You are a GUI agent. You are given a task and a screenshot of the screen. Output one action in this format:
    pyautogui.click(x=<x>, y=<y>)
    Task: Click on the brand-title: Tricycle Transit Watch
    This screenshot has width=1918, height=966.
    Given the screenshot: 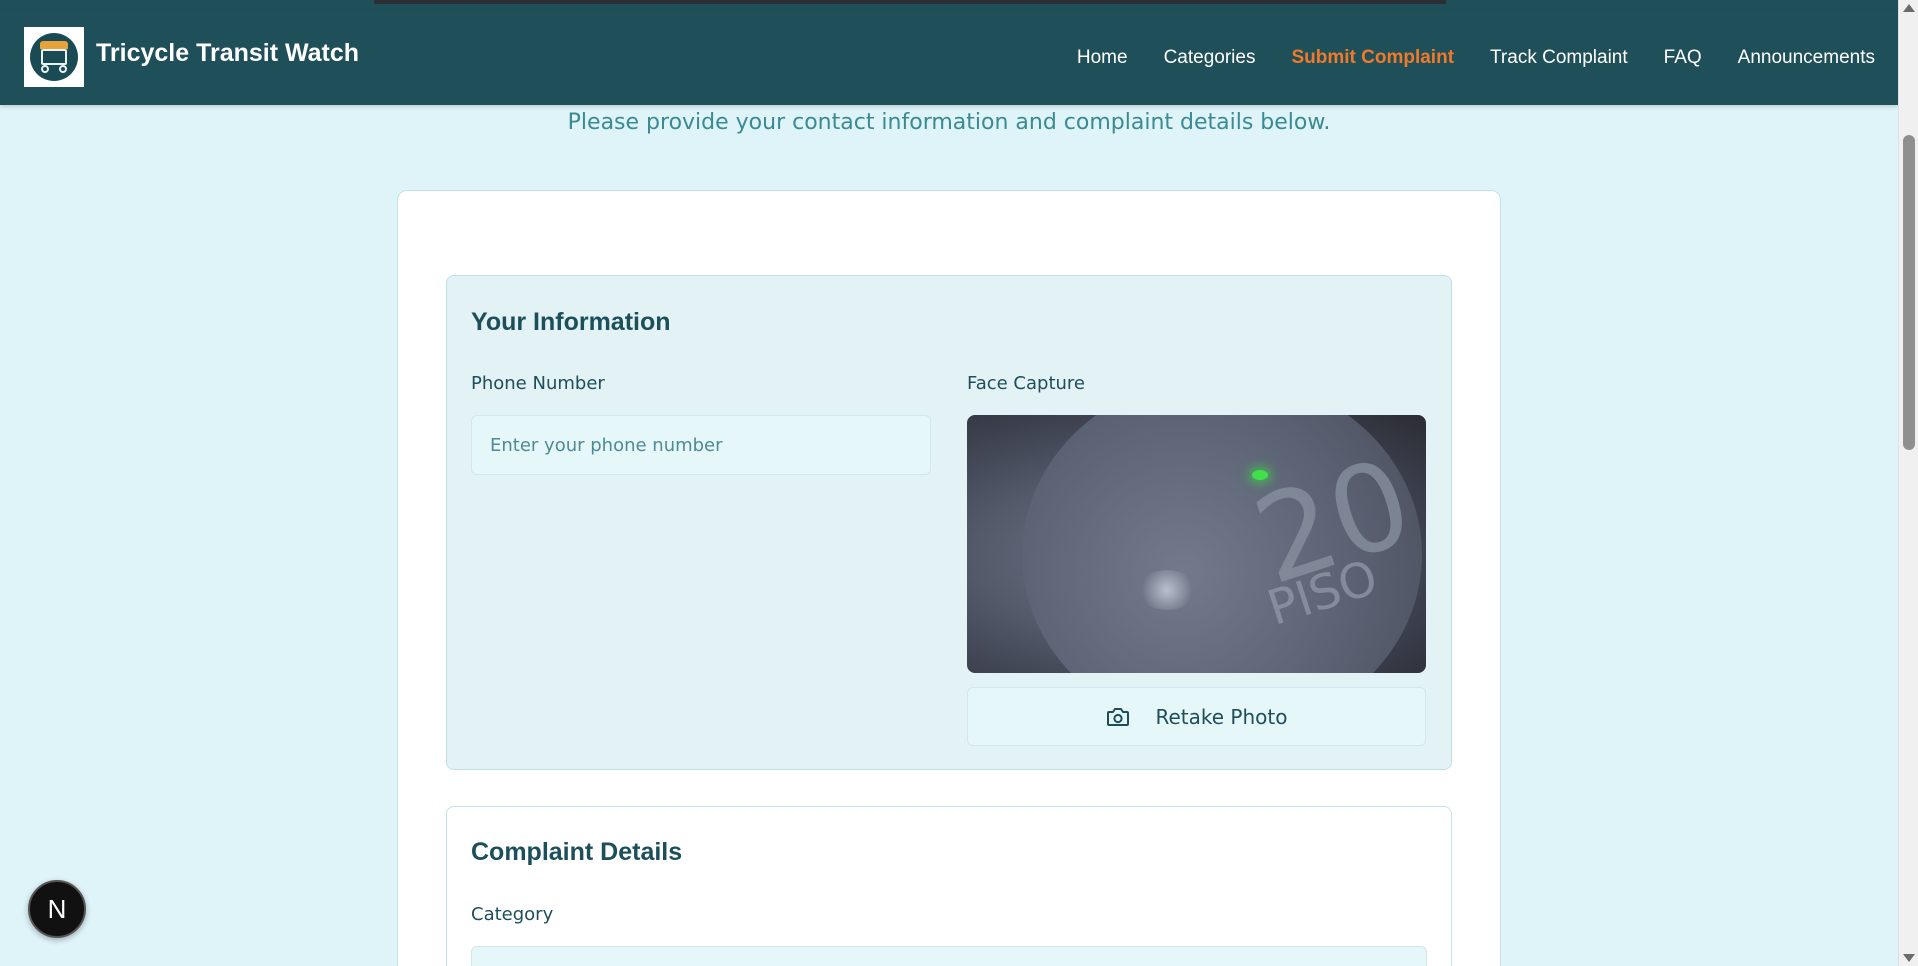 What is the action you would take?
    pyautogui.click(x=227, y=53)
    